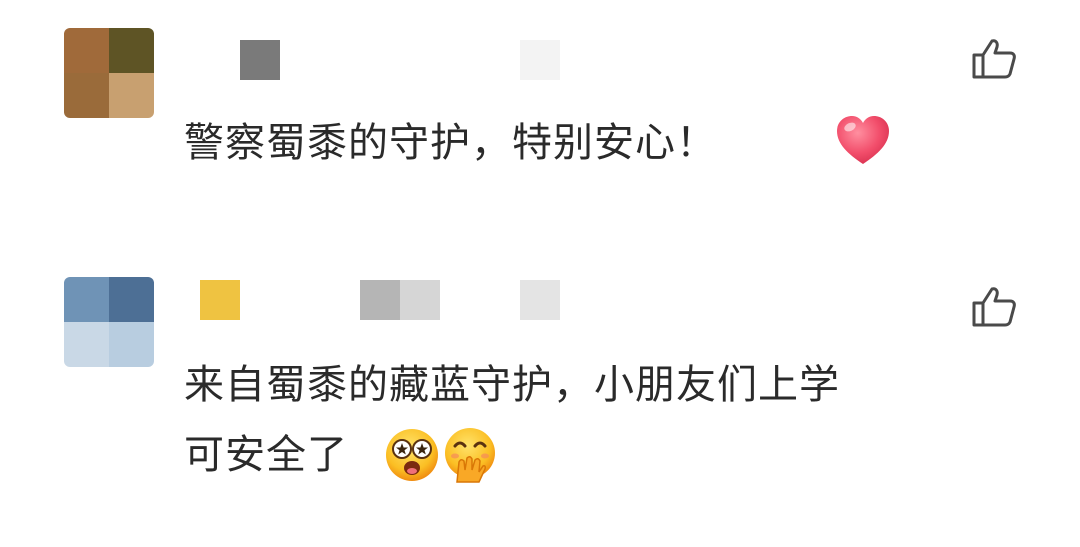 This screenshot has width=1080, height=547. Describe the element at coordinates (512, 385) in the screenshot. I see `comment-text-line: 来自蜀黍的藏蓝守护，小朋友们上学` at that location.